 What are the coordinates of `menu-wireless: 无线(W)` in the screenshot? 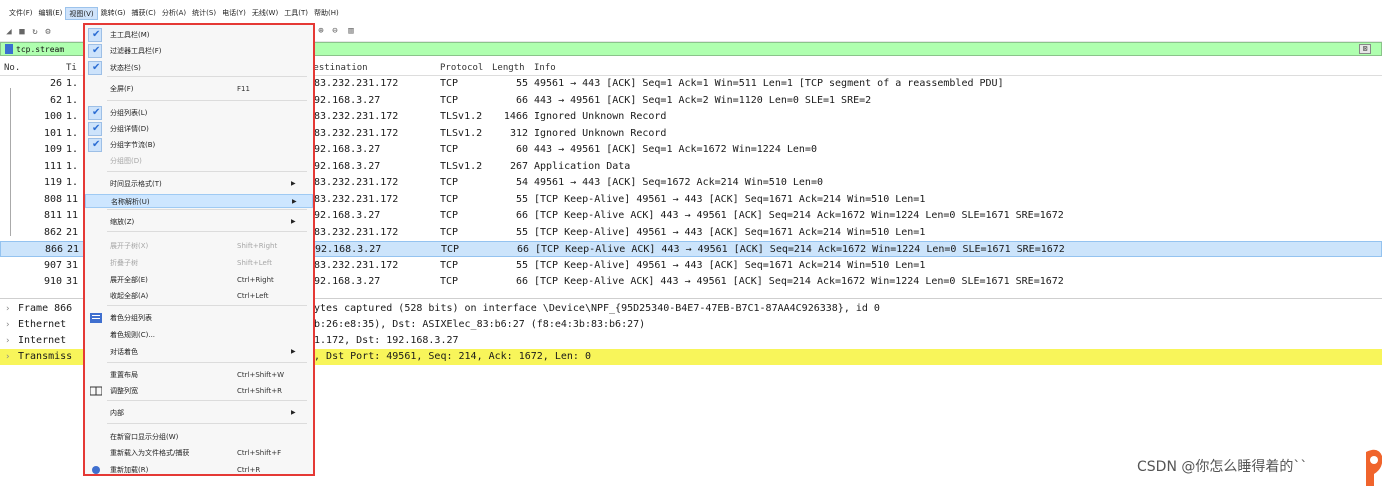 It's located at (265, 13).